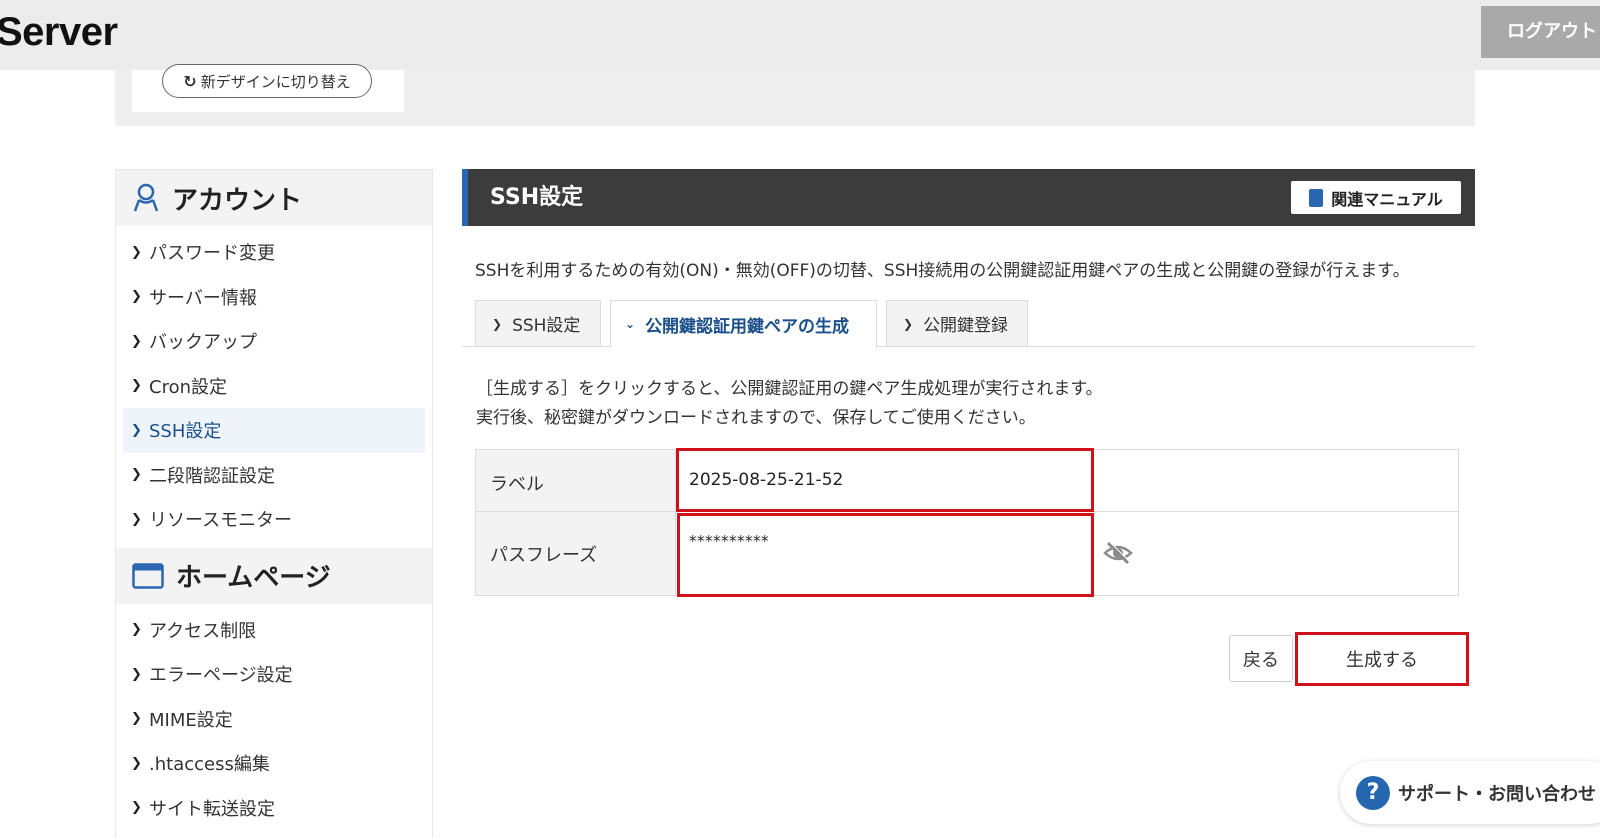 This screenshot has height=838, width=1600. What do you see at coordinates (212, 254) in the screenshot?
I see `sidebar-item-label: パスワード変更` at bounding box center [212, 254].